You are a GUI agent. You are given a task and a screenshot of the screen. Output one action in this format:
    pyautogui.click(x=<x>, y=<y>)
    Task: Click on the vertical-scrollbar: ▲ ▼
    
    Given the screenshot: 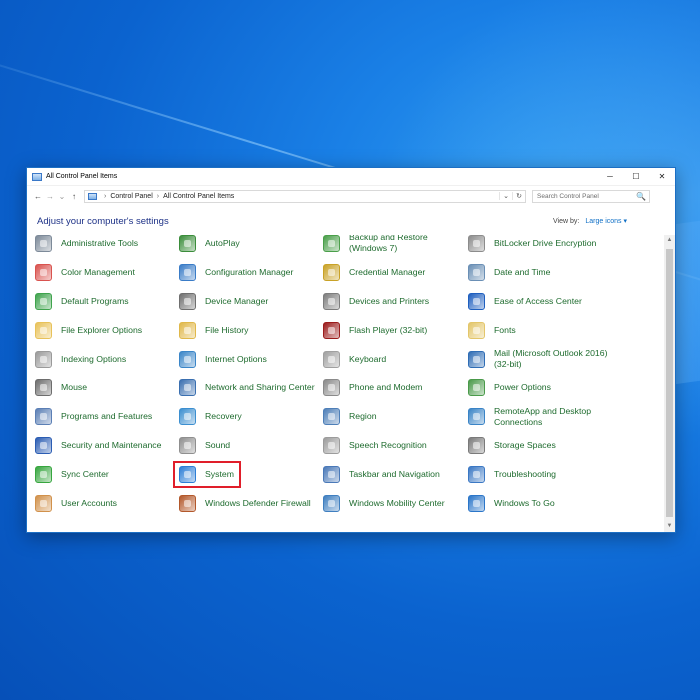 What is the action you would take?
    pyautogui.click(x=669, y=383)
    